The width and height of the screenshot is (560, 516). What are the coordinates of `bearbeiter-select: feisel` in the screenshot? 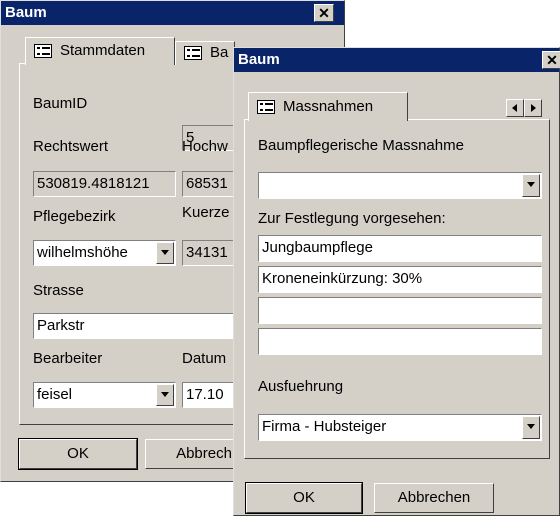 It's located at (104, 395).